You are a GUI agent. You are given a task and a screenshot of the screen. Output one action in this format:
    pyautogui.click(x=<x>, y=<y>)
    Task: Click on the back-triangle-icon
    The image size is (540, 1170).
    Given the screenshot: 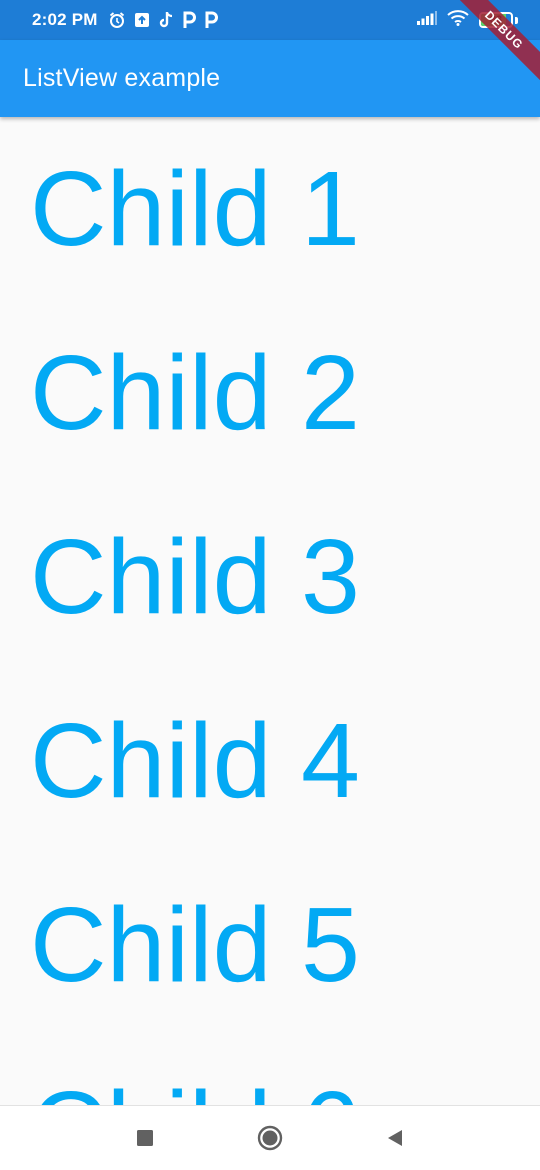 What is the action you would take?
    pyautogui.click(x=395, y=1138)
    